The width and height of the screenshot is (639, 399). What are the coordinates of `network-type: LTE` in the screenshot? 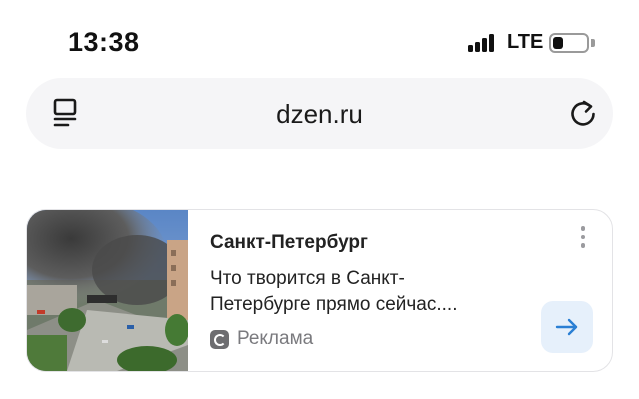 It's located at (525, 42).